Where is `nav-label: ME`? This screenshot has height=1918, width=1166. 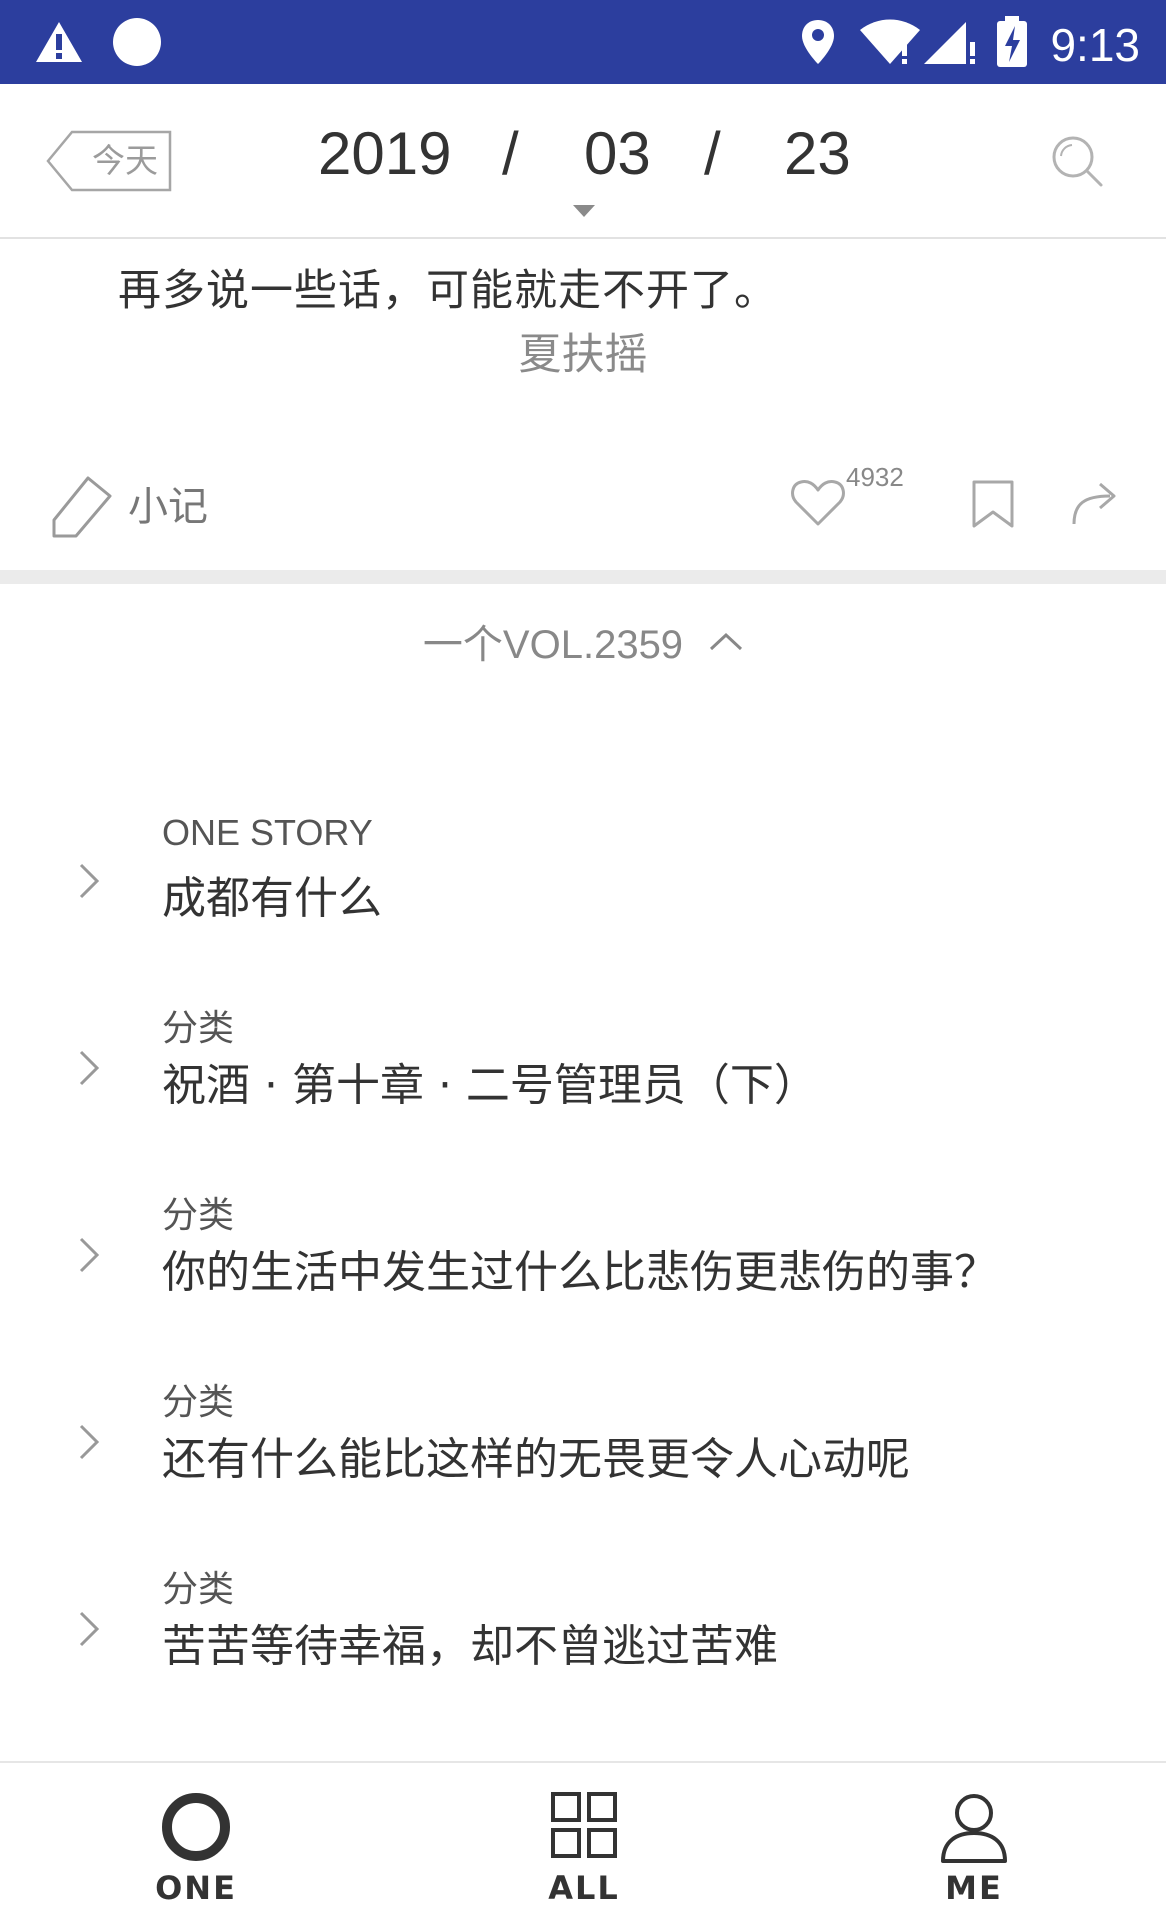 nav-label: ME is located at coordinates (974, 1888).